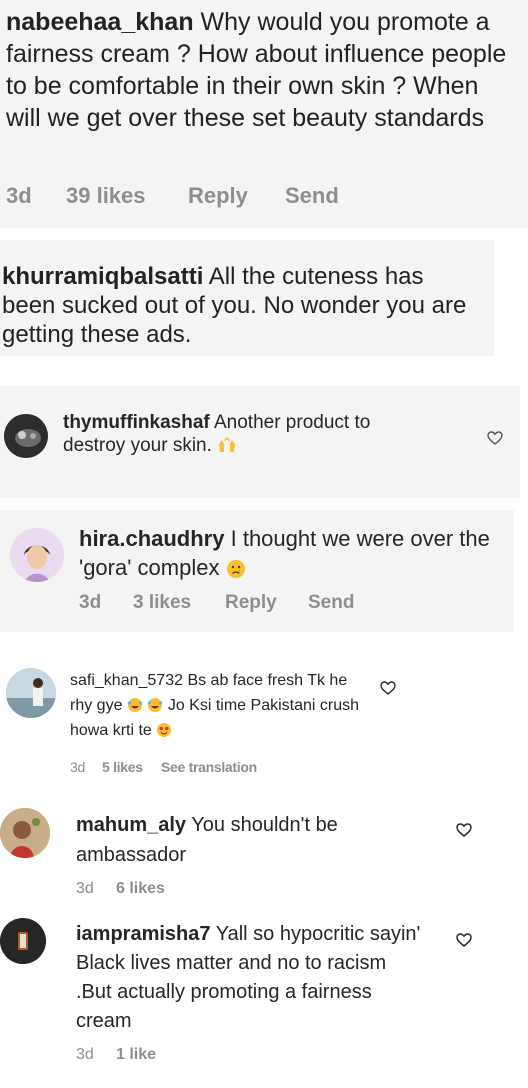 This screenshot has height=1088, width=528. Describe the element at coordinates (126, 680) in the screenshot. I see `comment-username: safi_khan_5732` at that location.